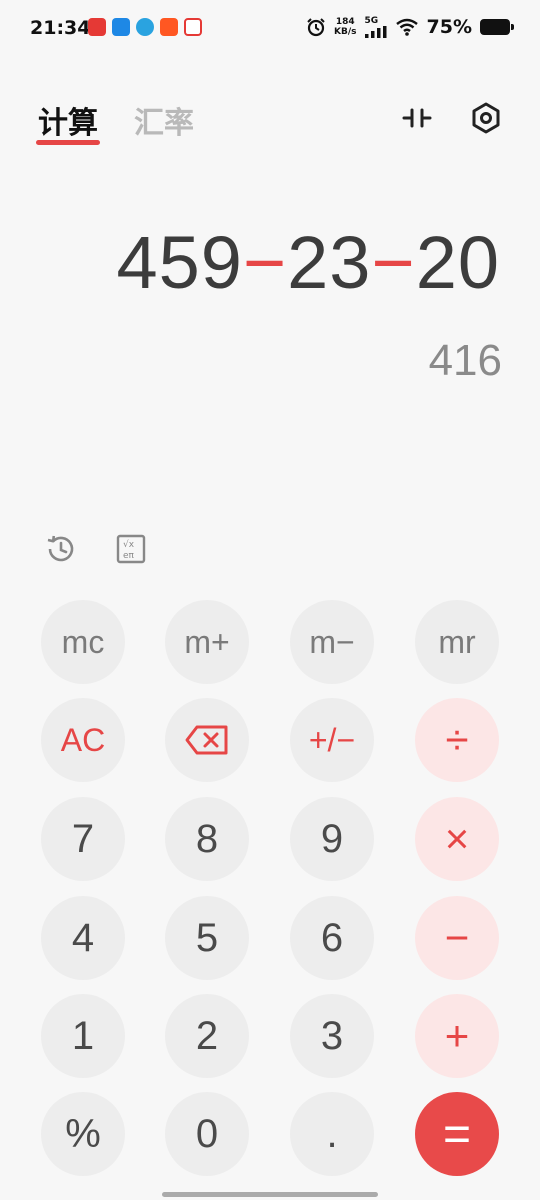  Describe the element at coordinates (345, 27) in the screenshot. I see `network-speed: 184 KB/s` at that location.